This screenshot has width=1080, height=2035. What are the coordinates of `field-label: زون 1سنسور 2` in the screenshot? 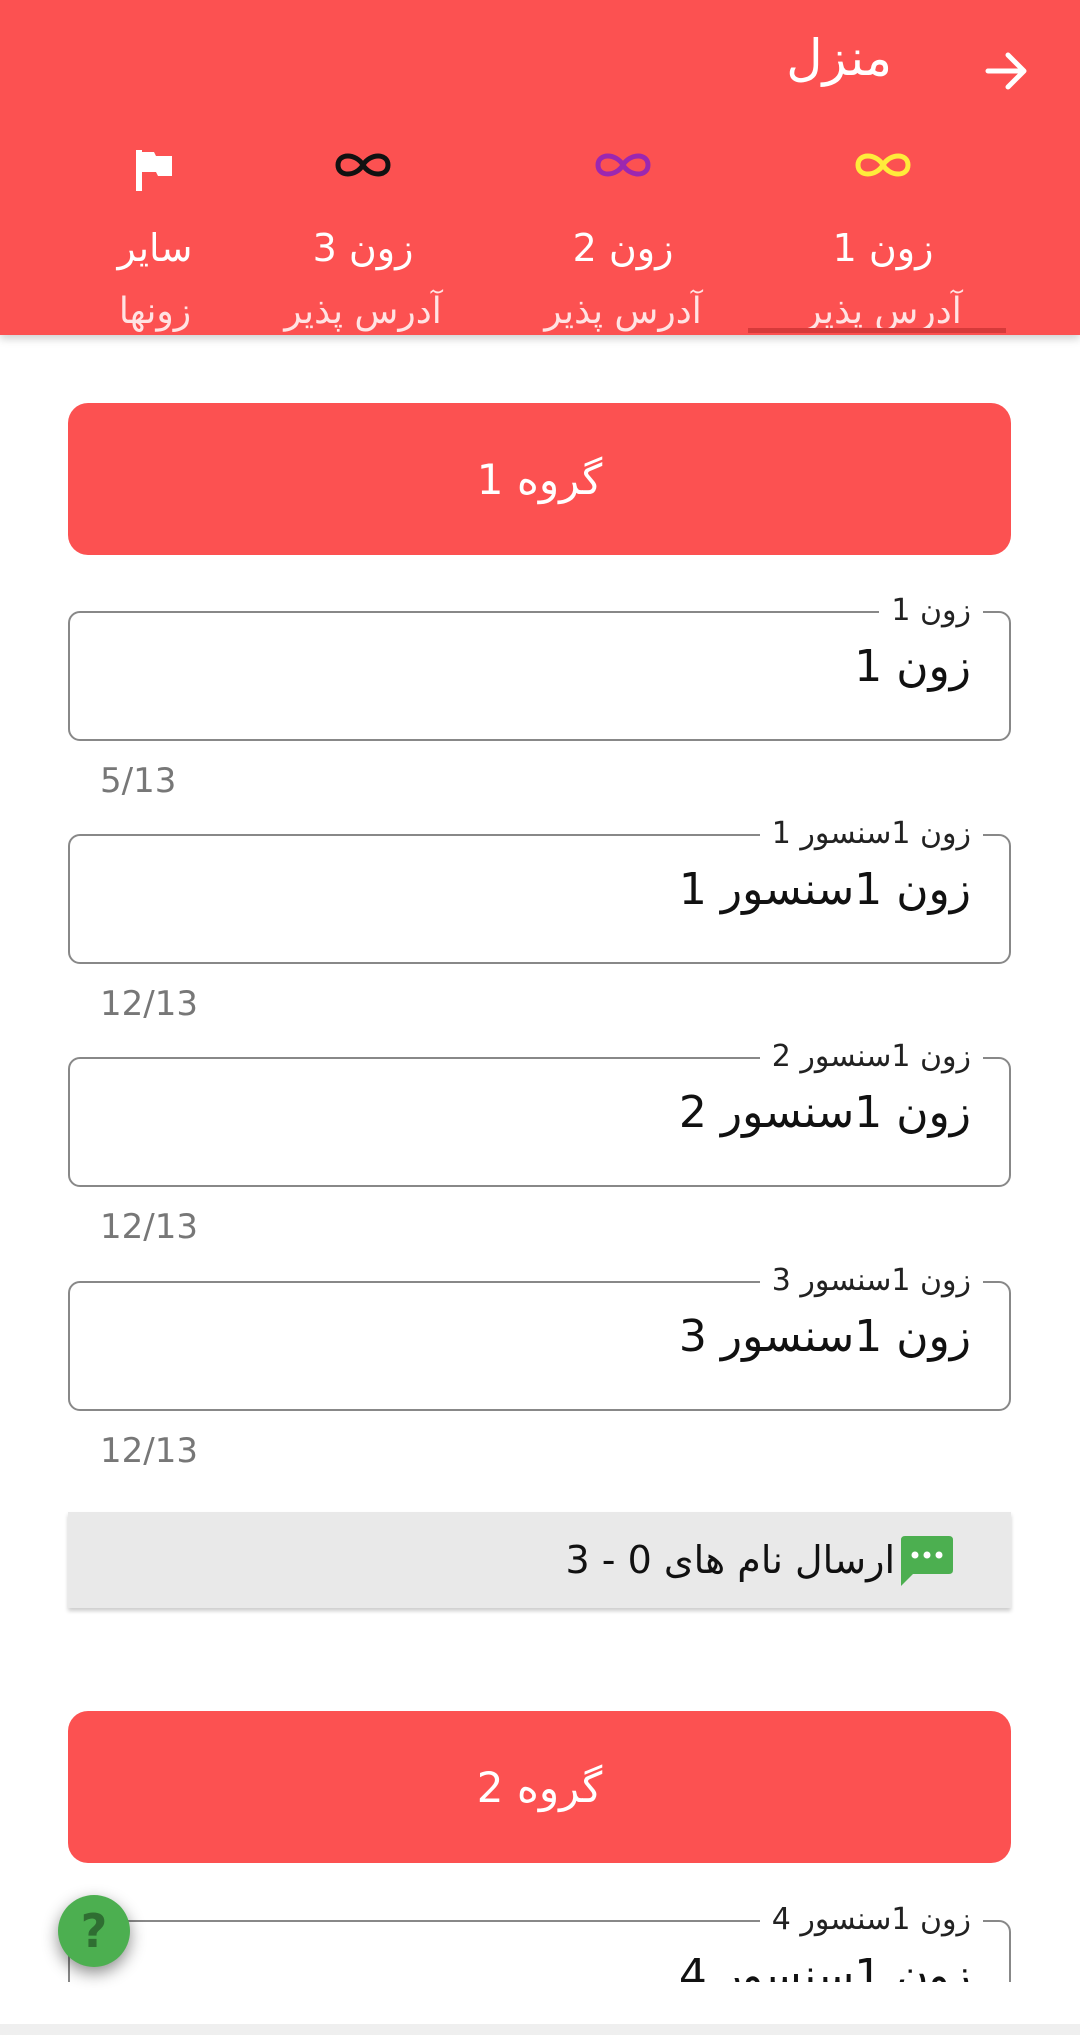 It's located at (871, 1057).